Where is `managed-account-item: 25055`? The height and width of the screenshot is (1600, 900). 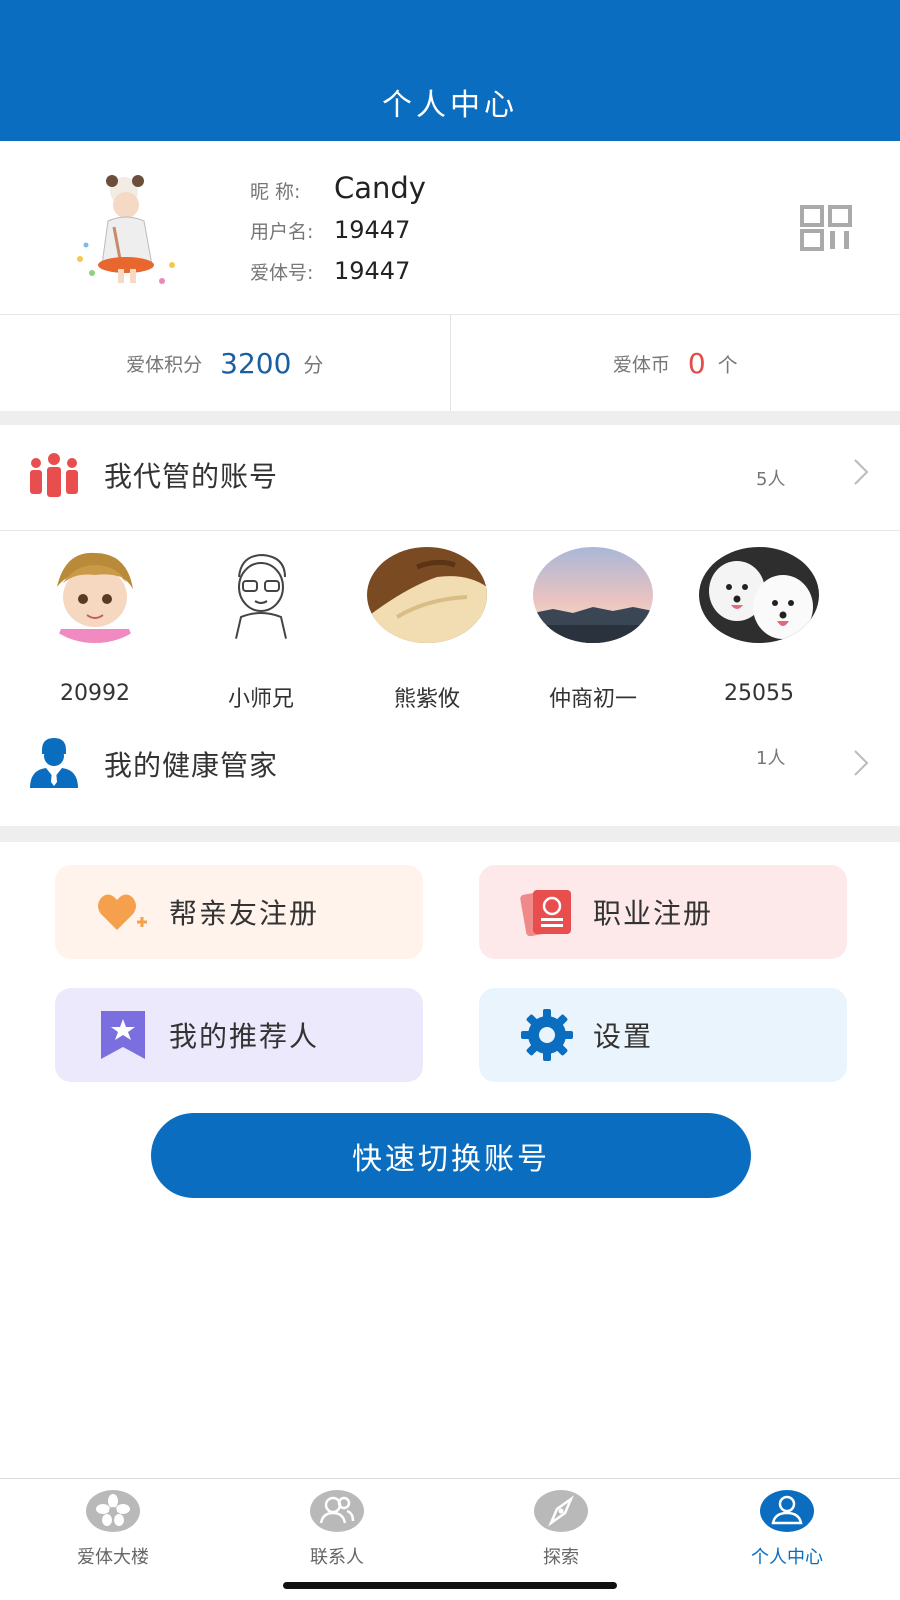 managed-account-item: 25055 is located at coordinates (759, 626).